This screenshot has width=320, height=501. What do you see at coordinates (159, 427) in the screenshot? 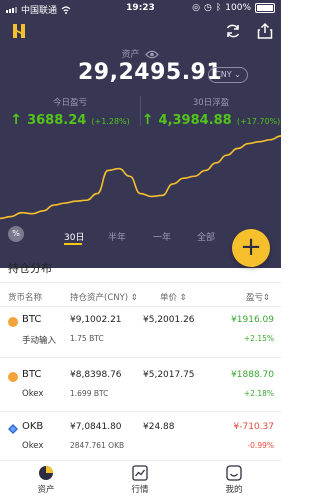
I see `unit-price: ¥24.88` at bounding box center [159, 427].